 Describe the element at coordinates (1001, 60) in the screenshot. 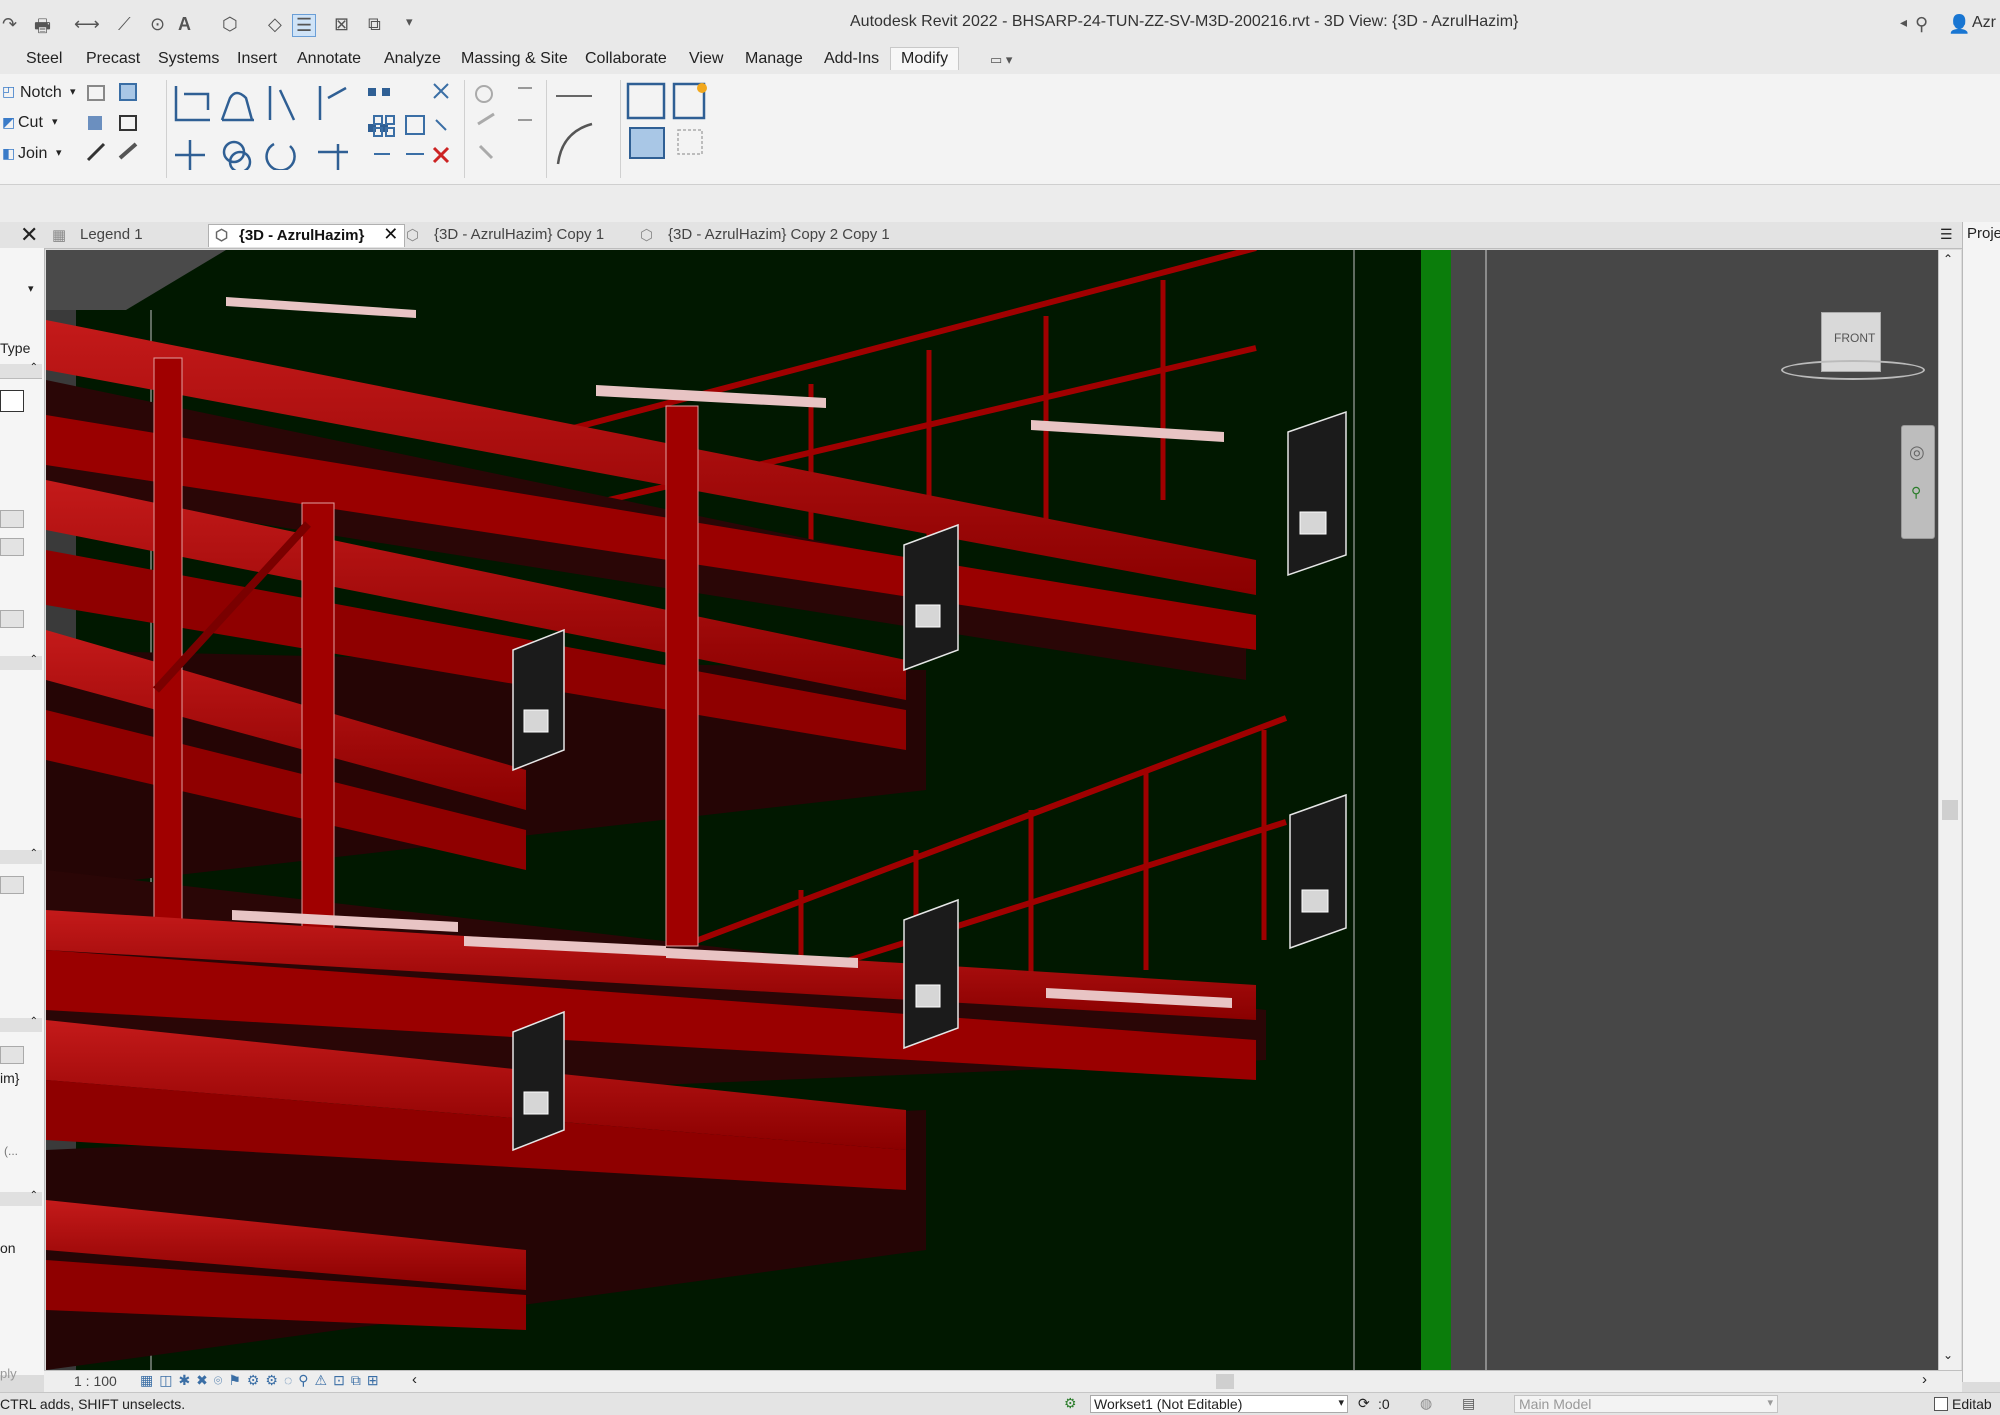

I see `contextual-tab-toggle-icon: ▭ ▾` at that location.